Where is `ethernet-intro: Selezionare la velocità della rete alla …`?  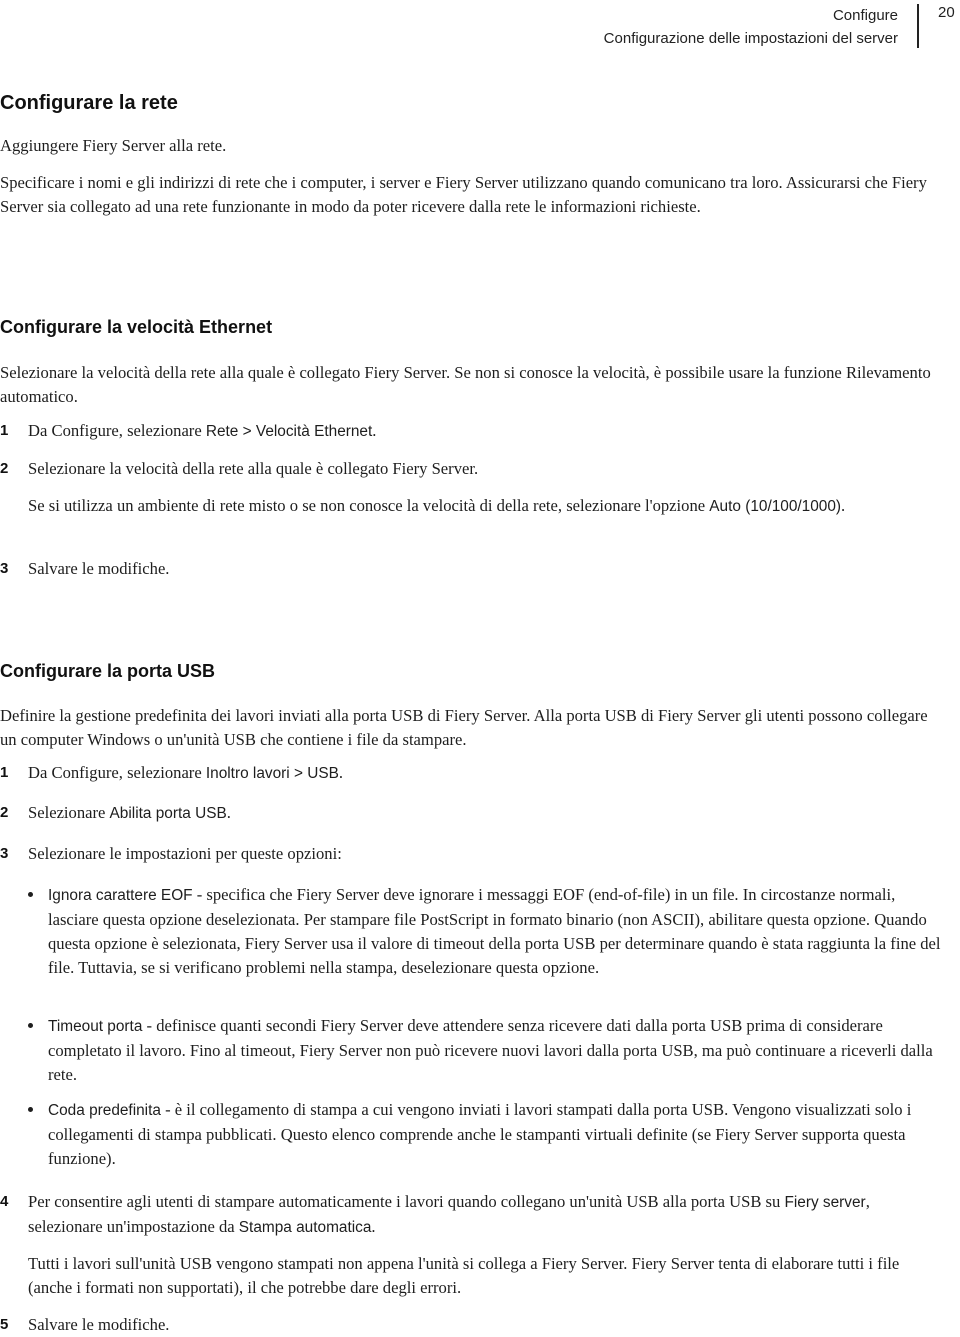
ethernet-intro: Selezionare la velocità della rete alla … is located at coordinates (465, 384).